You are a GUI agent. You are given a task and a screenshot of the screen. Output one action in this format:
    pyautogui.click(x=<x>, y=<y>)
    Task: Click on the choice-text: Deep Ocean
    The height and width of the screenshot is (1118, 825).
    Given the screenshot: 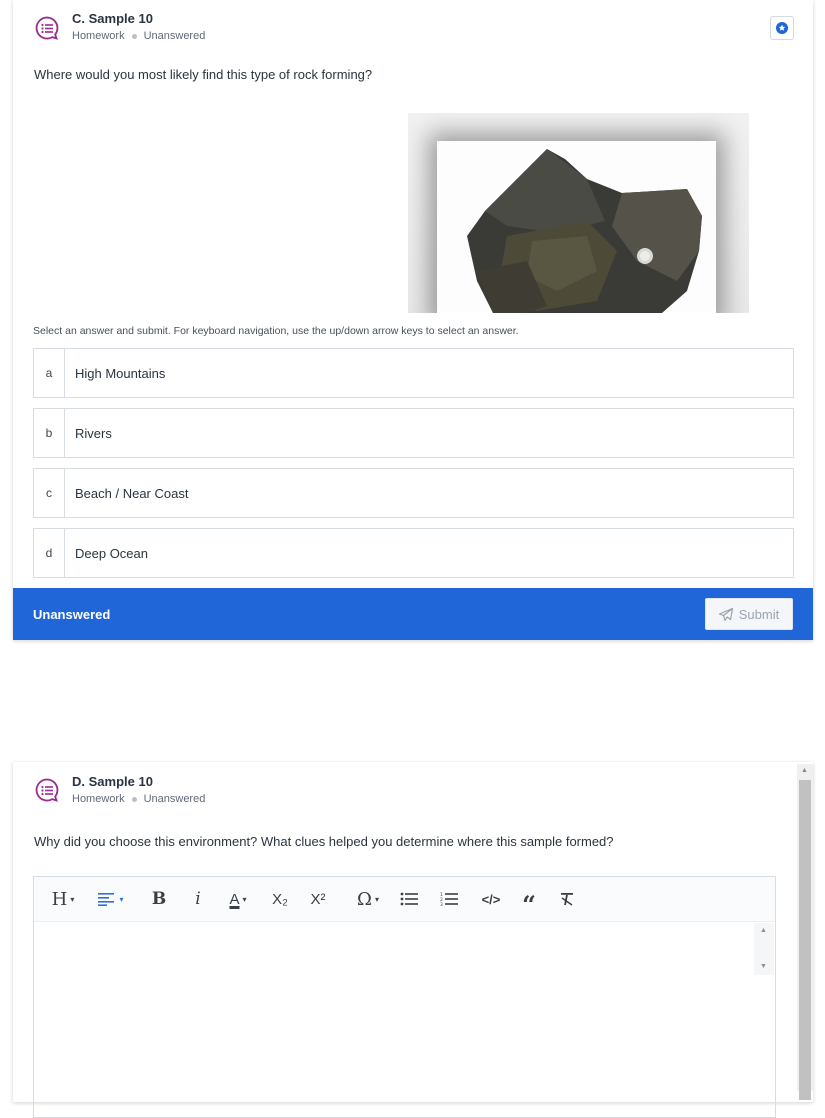 What is the action you would take?
    pyautogui.click(x=111, y=553)
    